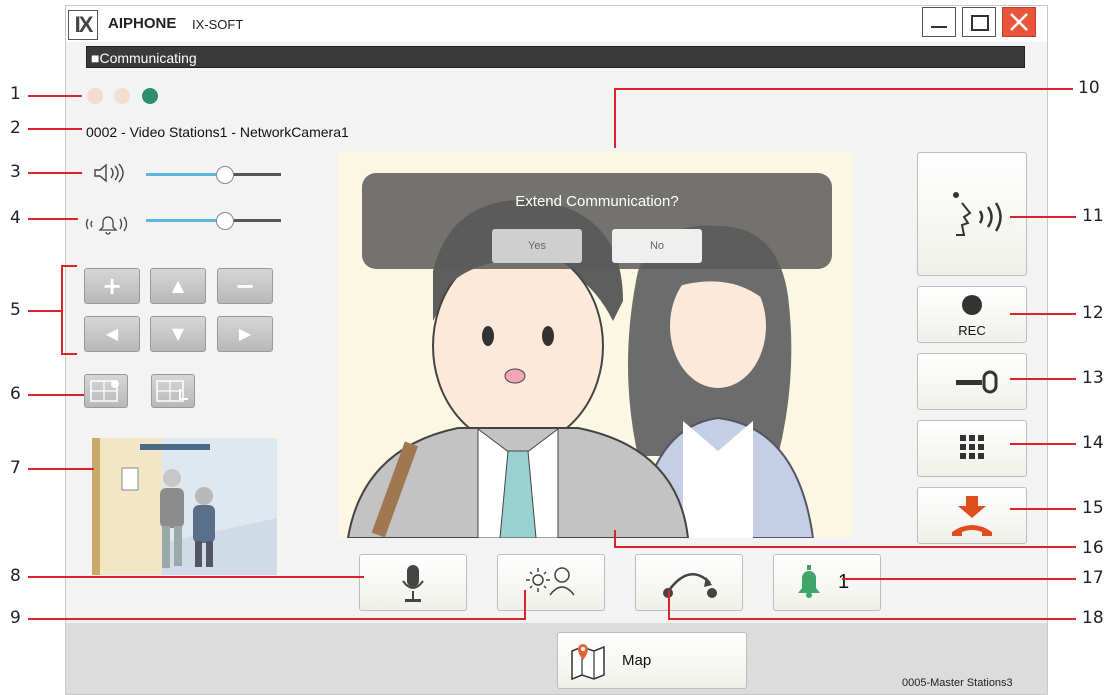 This screenshot has height=695, width=1109. Describe the element at coordinates (597, 221) in the screenshot. I see `extend-communication-dialog: Extend Communication? Yes No` at that location.